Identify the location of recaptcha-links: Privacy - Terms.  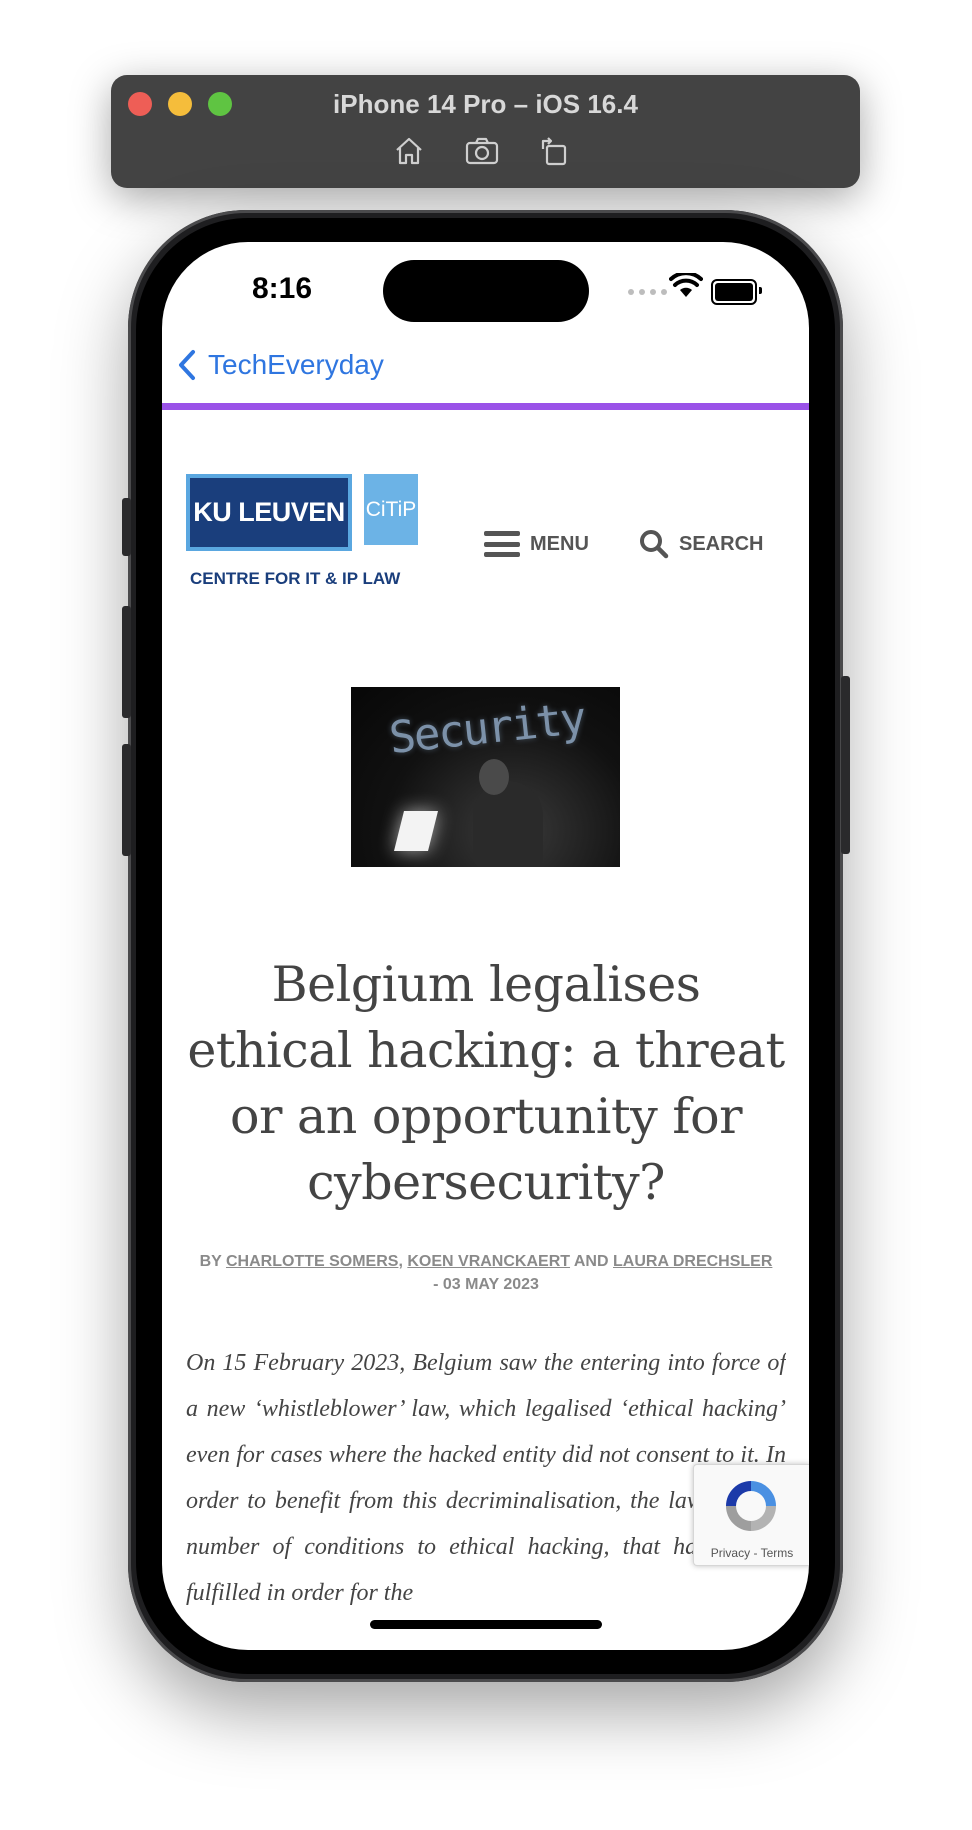
(752, 1553).